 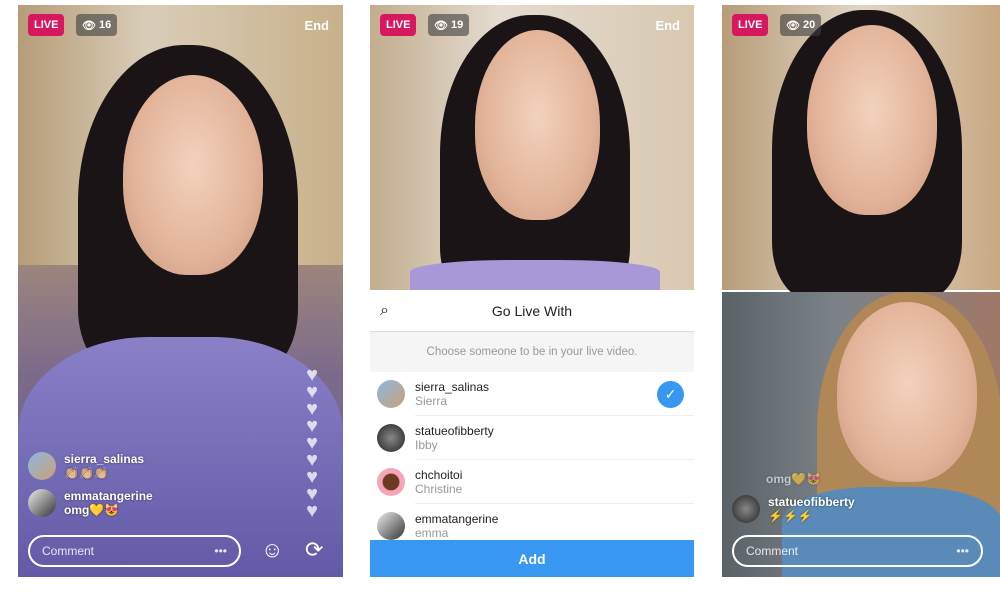 I want to click on viewer-count: 👁 20, so click(x=801, y=25).